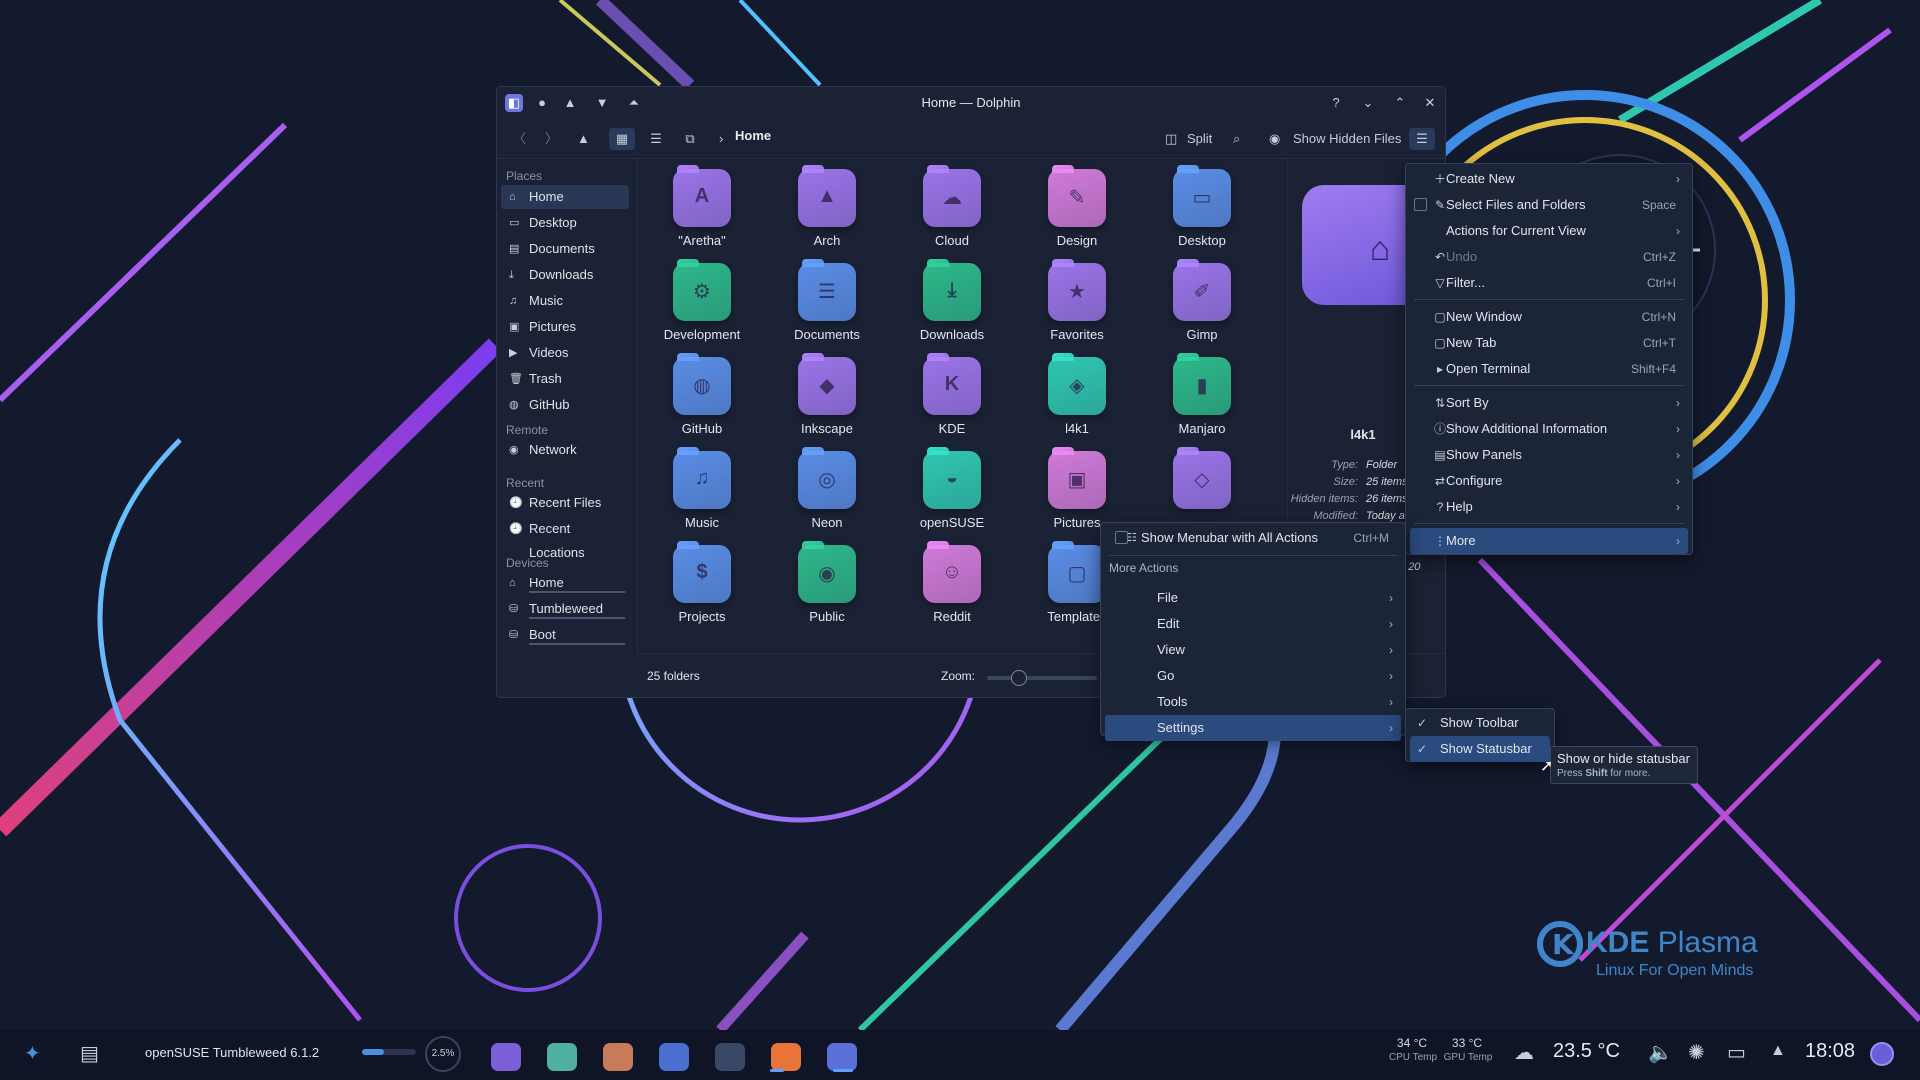  What do you see at coordinates (1347, 139) in the screenshot?
I see `show-hidden-files-button: Show Hidden Files` at bounding box center [1347, 139].